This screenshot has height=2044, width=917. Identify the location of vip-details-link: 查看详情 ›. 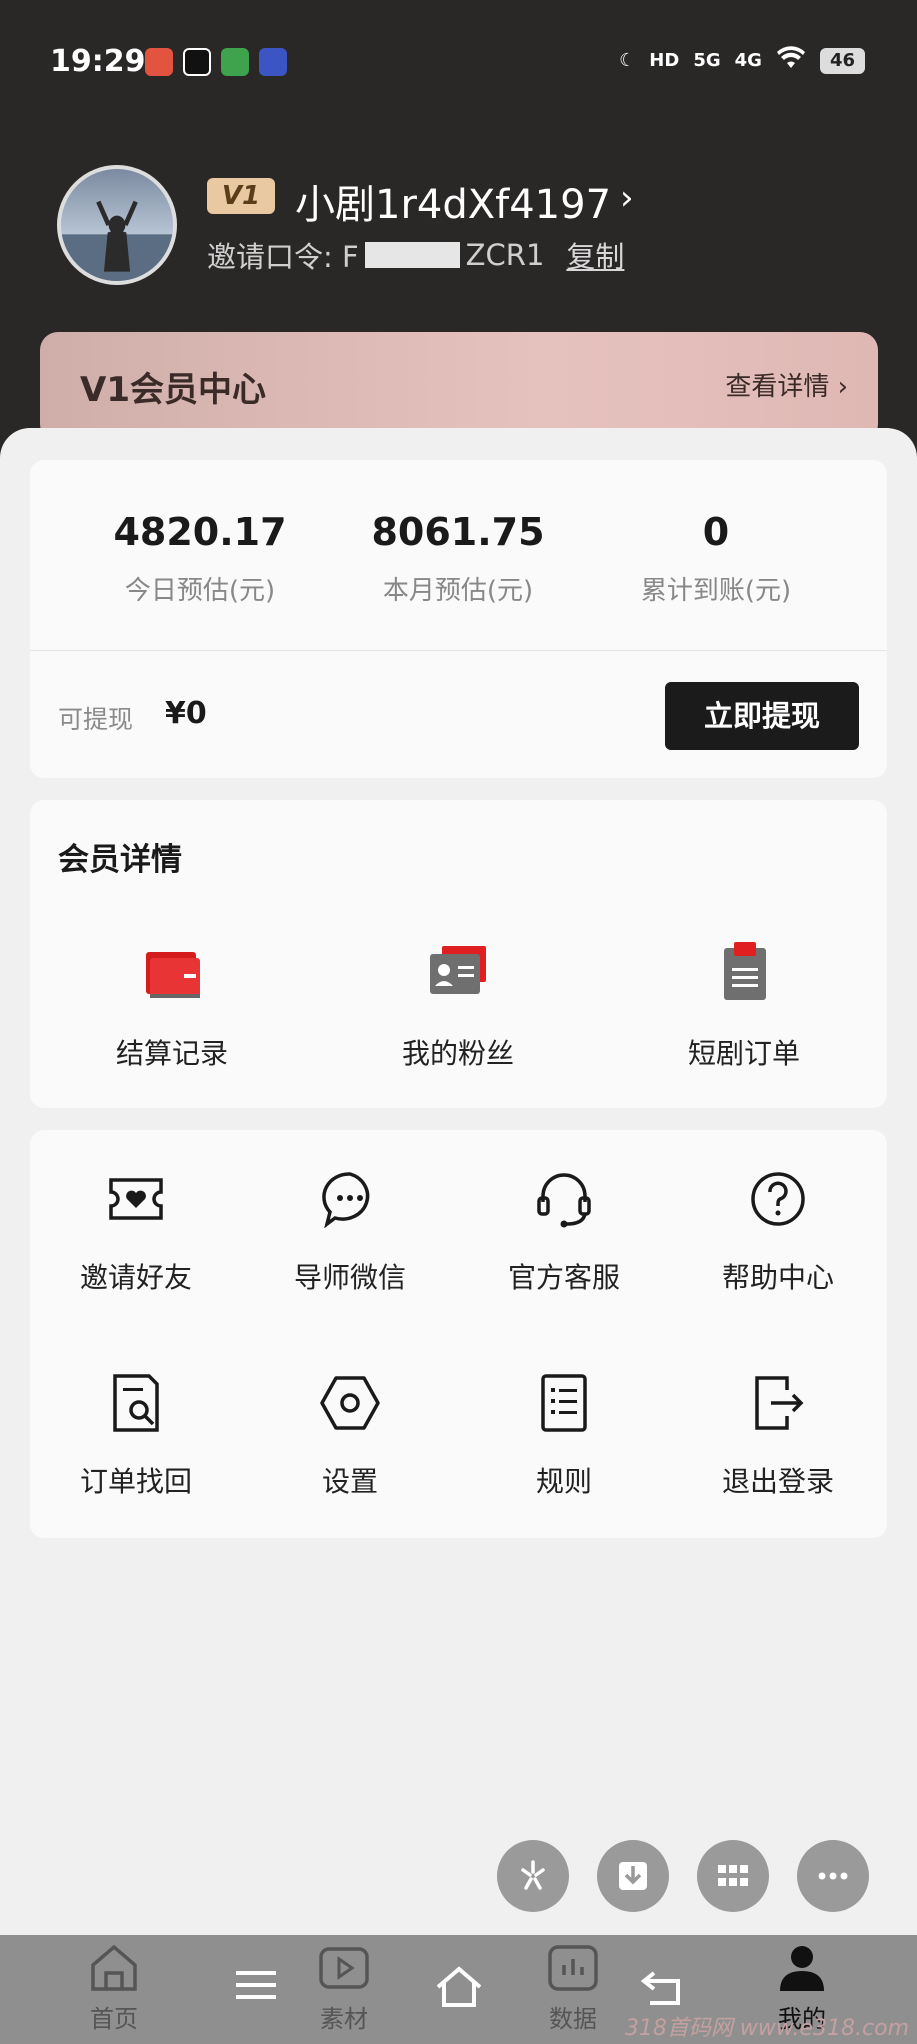
(786, 384).